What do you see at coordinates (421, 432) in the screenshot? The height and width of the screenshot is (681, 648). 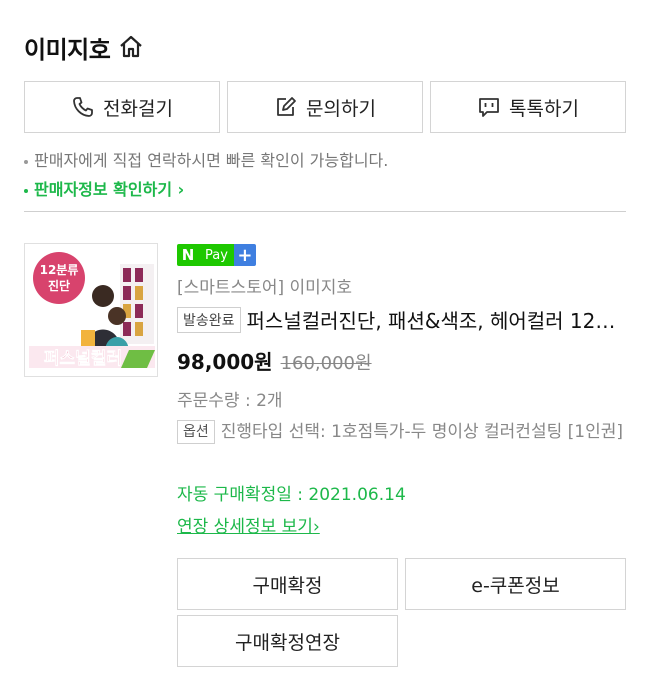 I see `option-text: 진행타입 선택: 1호점특가-두 명이상 컬러컨설팅 [1인권]` at bounding box center [421, 432].